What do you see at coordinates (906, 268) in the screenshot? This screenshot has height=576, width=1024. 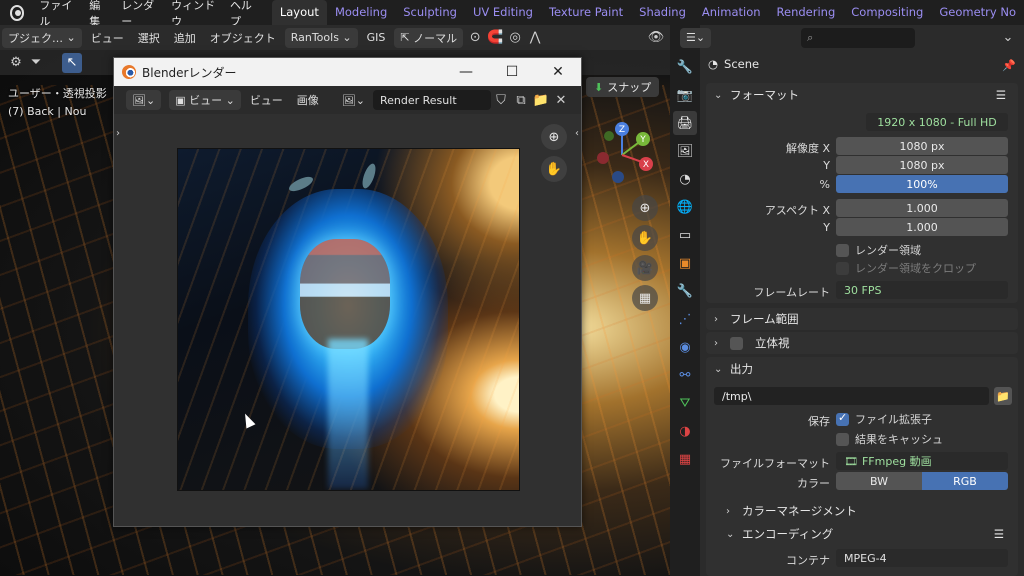 I see `crop-region-checkbox: レンダー領域をクロップ` at bounding box center [906, 268].